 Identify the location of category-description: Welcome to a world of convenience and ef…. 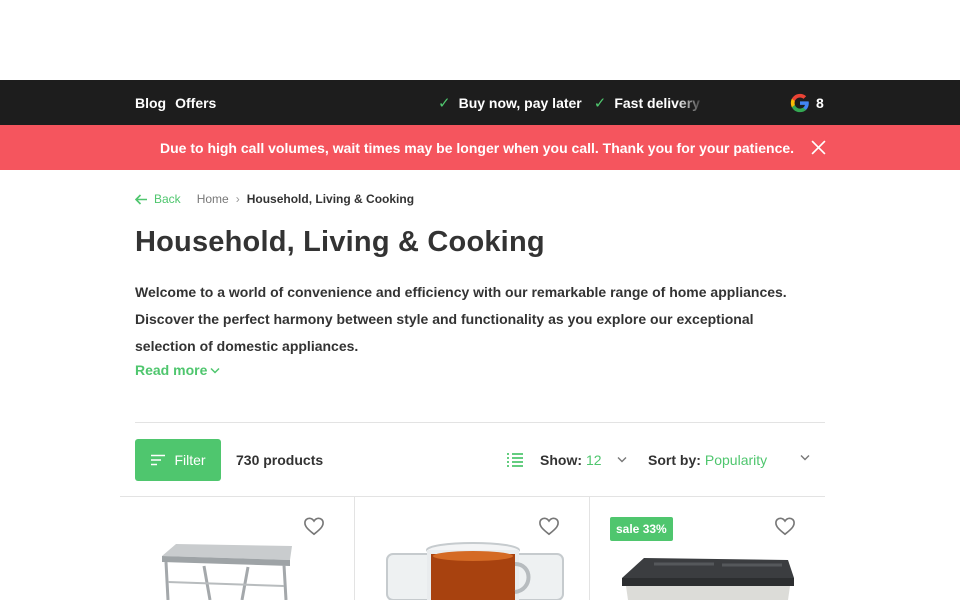
(461, 319).